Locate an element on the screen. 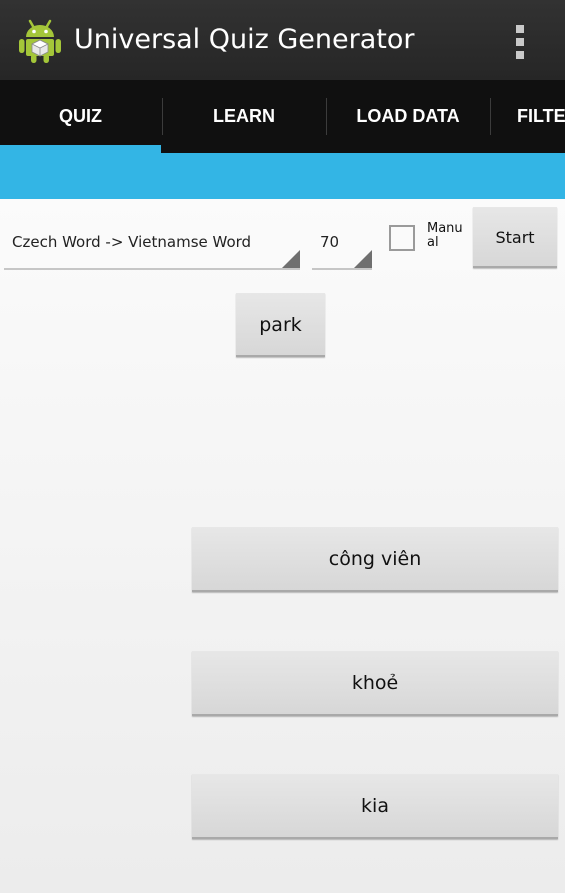 This screenshot has width=565, height=893. question-count-spinner: 70 is located at coordinates (342, 237).